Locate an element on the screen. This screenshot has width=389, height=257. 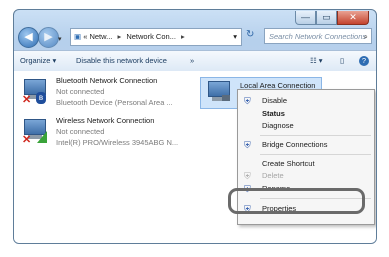
signal-bars-icon is located at coordinates (42, 137).